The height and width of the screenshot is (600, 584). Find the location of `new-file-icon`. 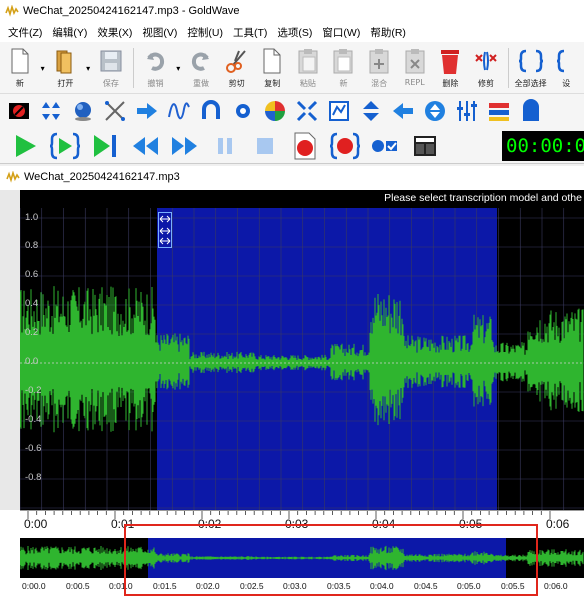

new-file-icon is located at coordinates (20, 61).